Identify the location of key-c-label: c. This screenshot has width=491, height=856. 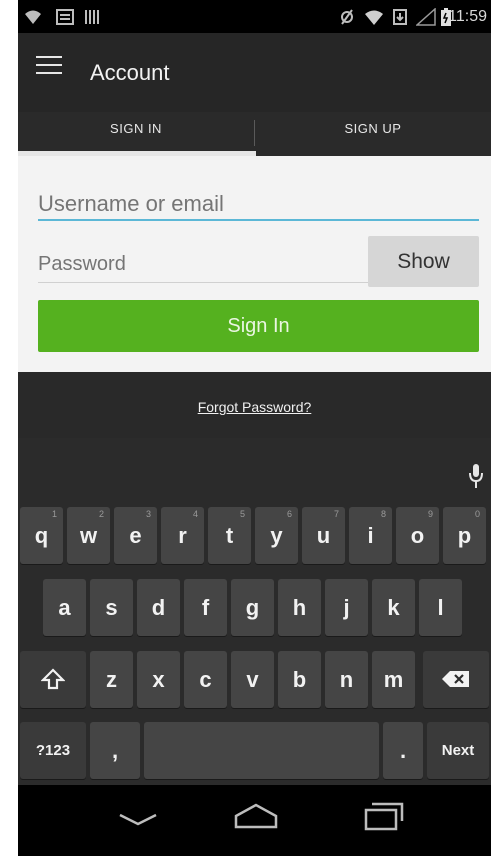
(205, 679).